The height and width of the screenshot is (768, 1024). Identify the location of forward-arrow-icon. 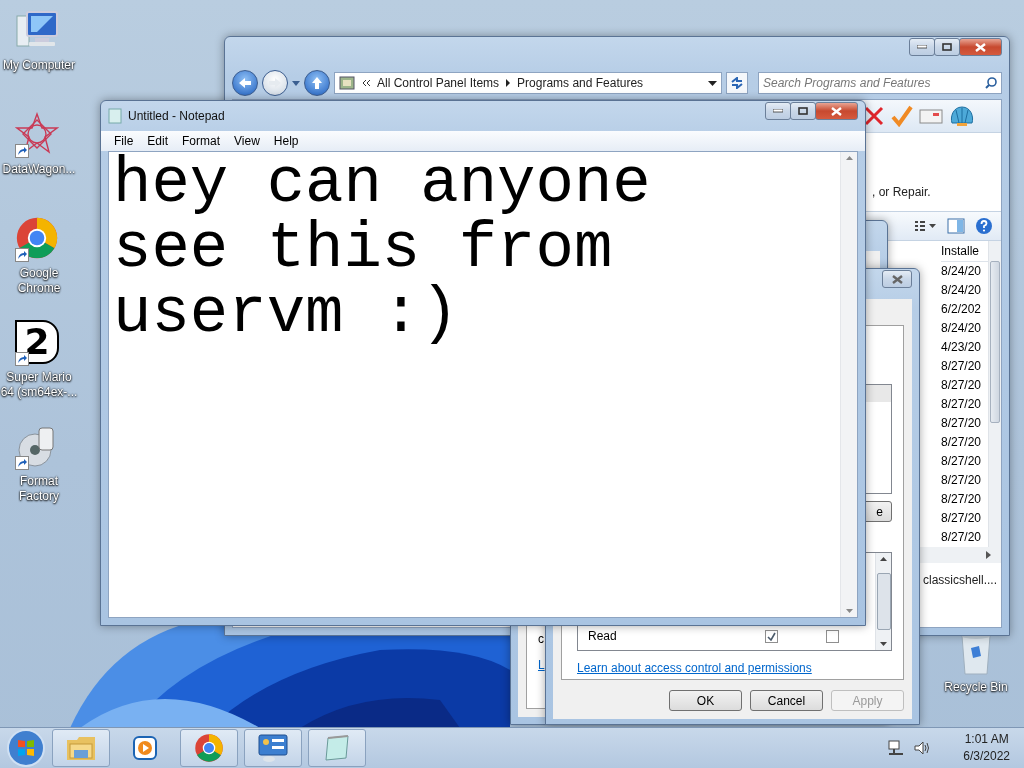
(275, 83).